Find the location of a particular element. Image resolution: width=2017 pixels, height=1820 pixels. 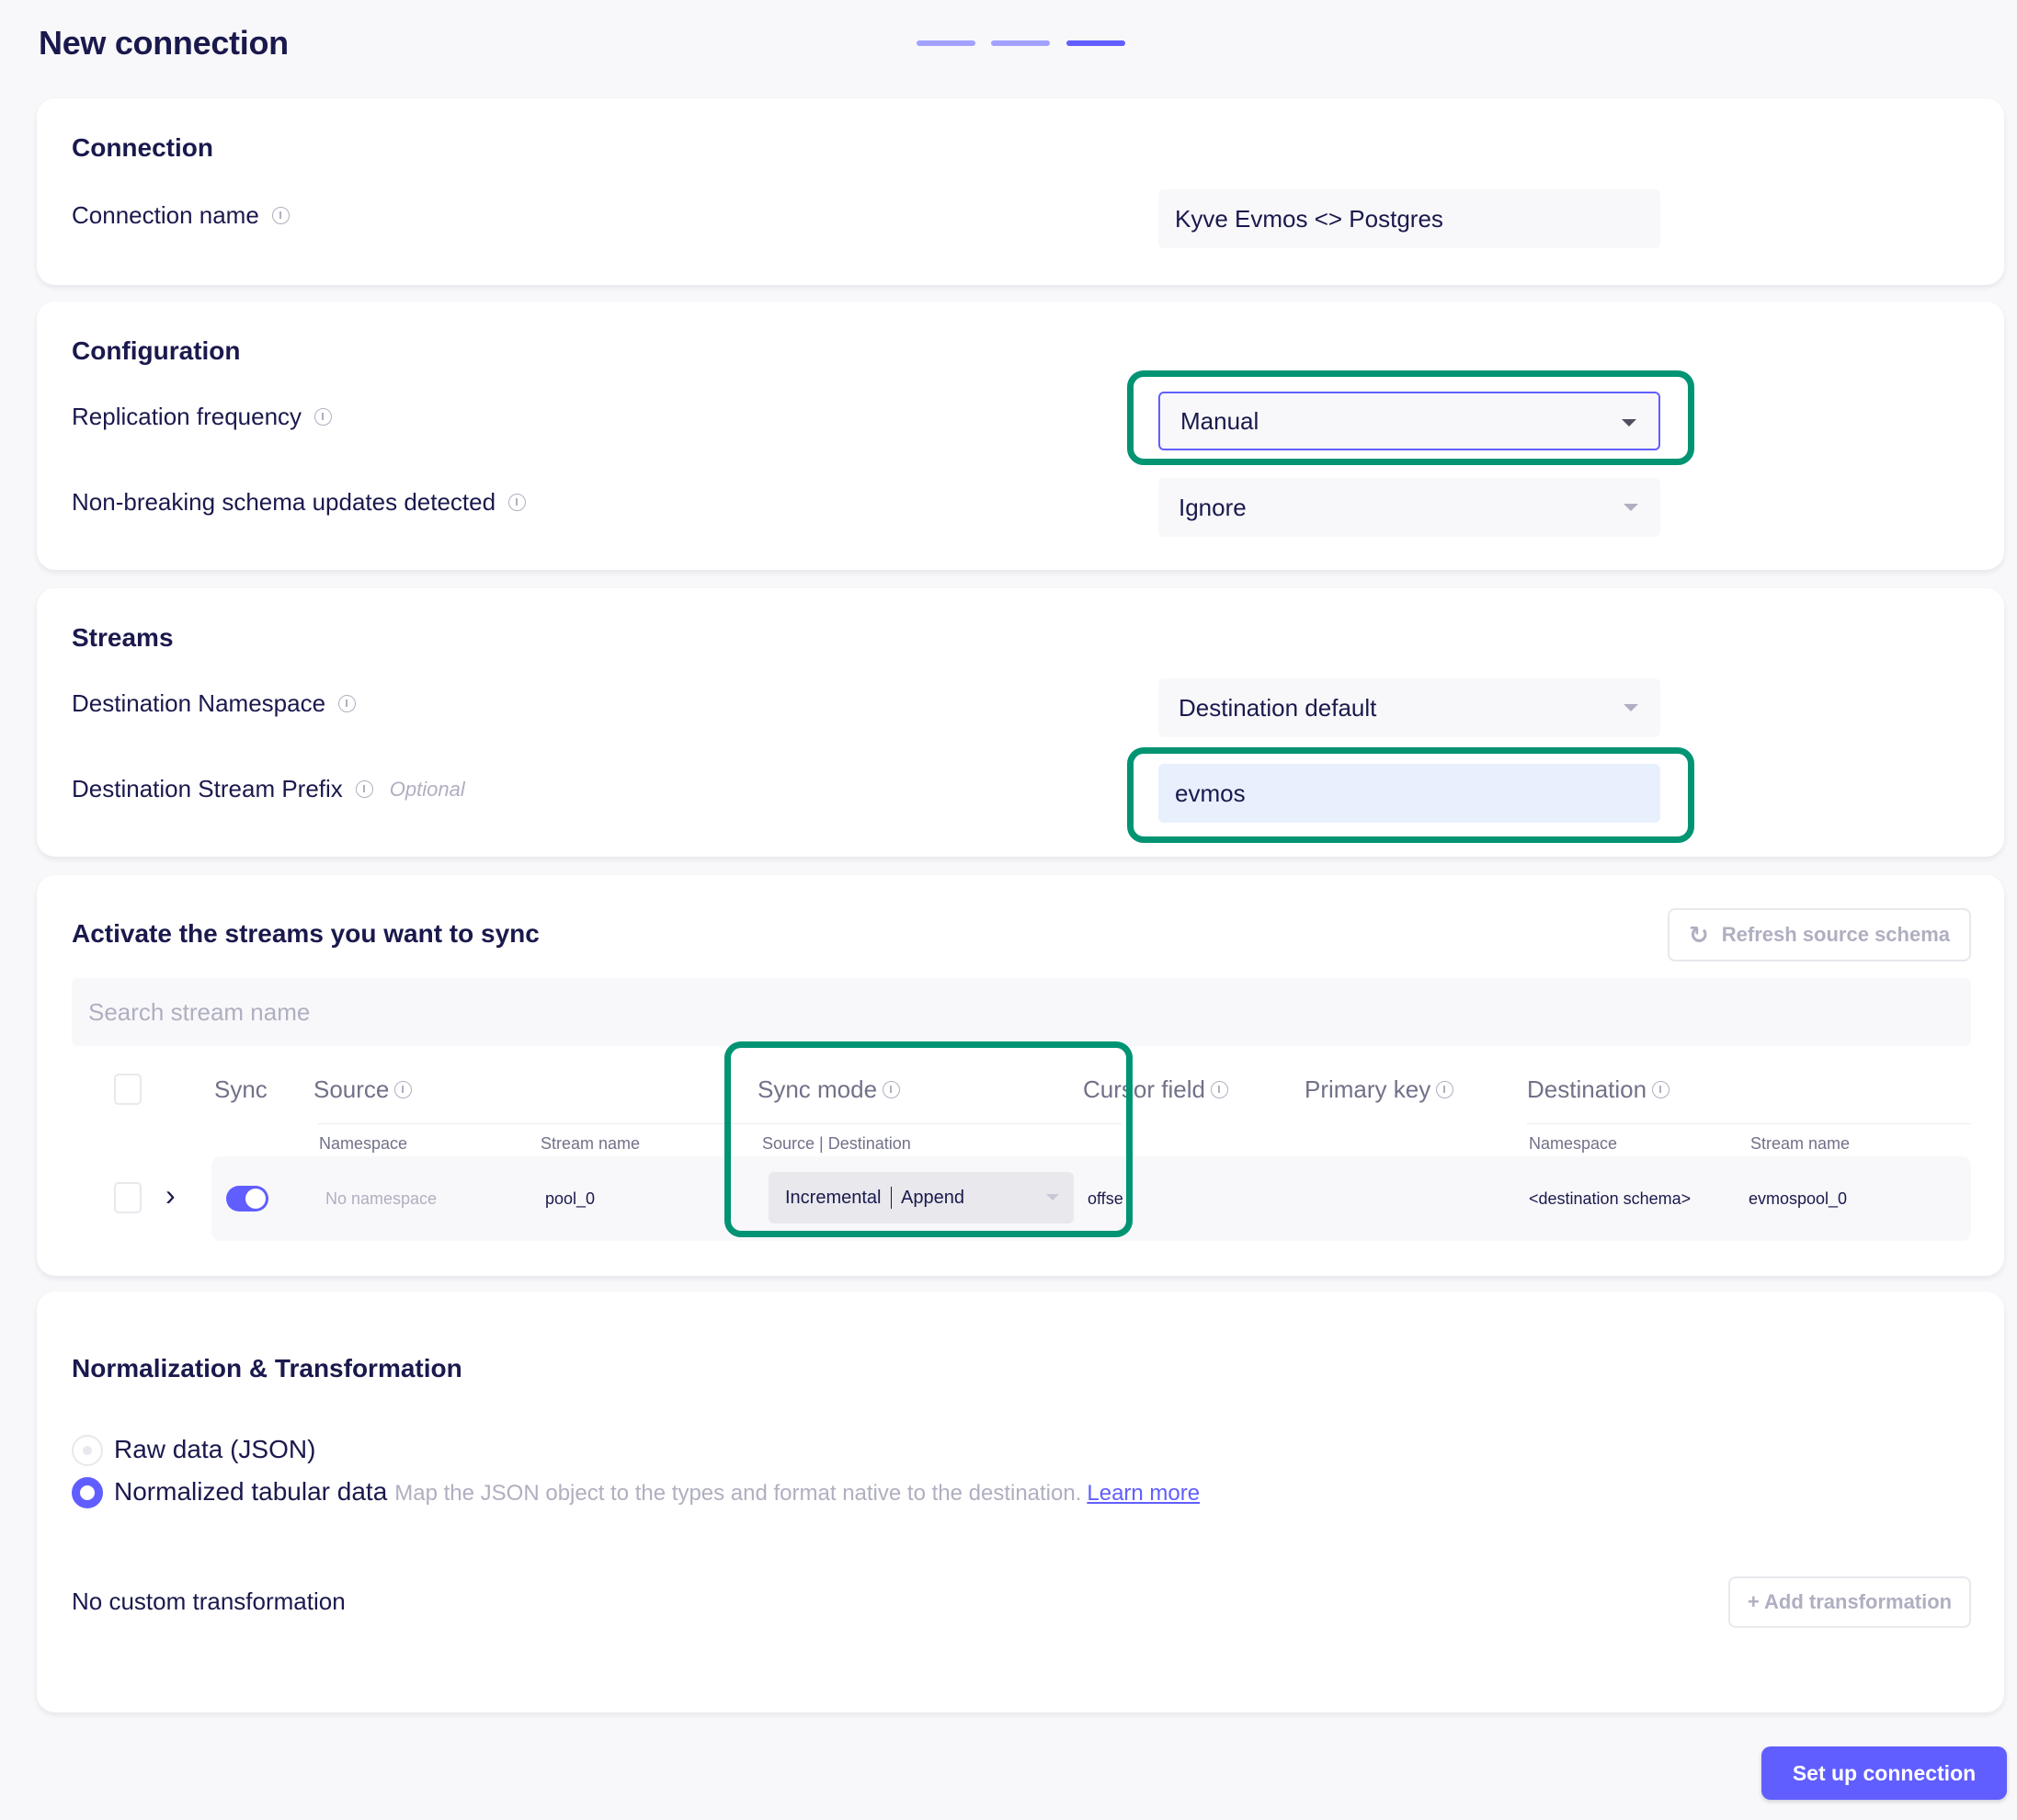

replication-frequency-label: Replication frequency is located at coordinates (202, 417).